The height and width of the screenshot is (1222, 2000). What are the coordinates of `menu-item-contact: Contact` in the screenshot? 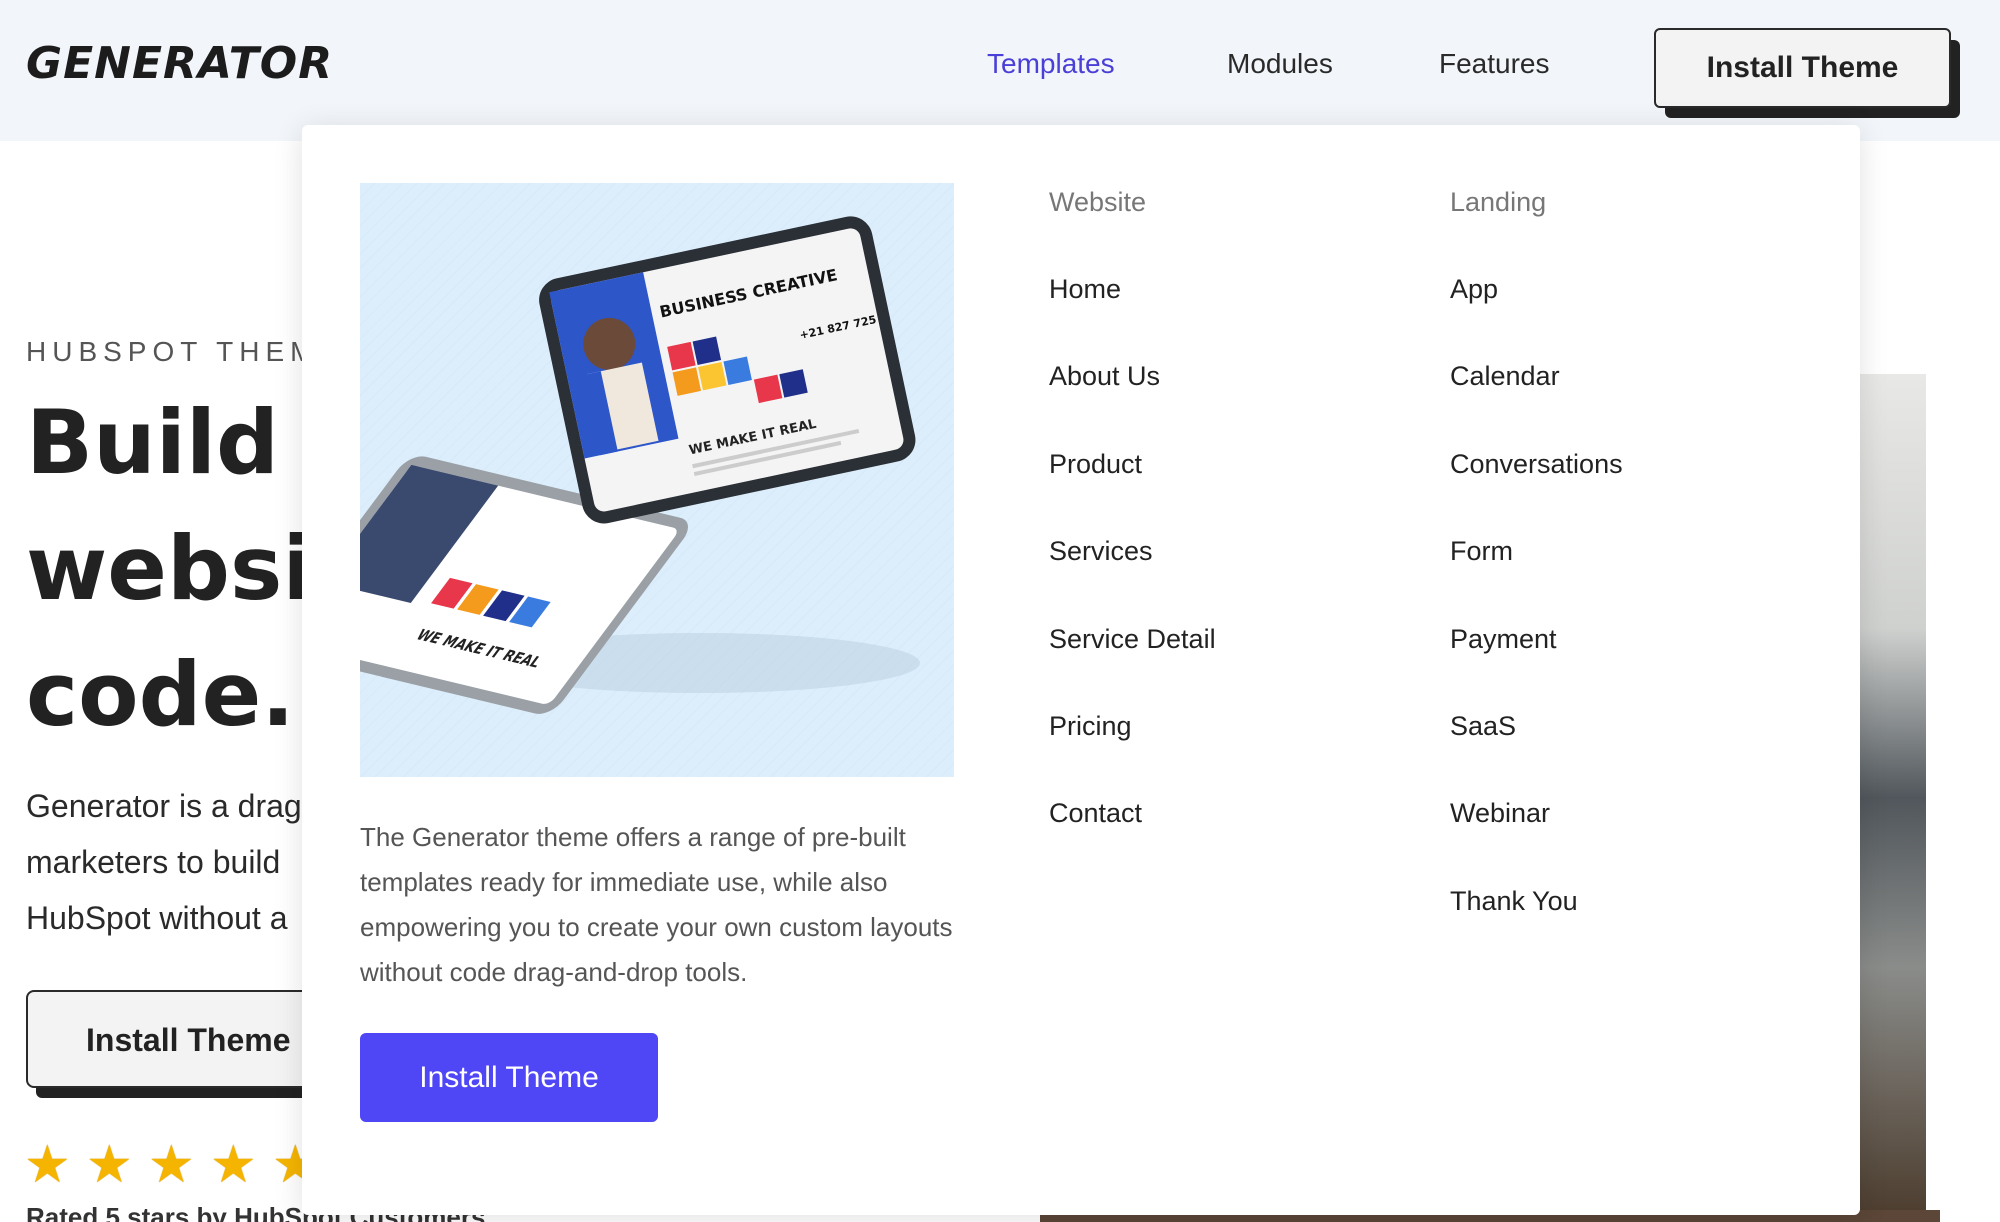 It's located at (1132, 839).